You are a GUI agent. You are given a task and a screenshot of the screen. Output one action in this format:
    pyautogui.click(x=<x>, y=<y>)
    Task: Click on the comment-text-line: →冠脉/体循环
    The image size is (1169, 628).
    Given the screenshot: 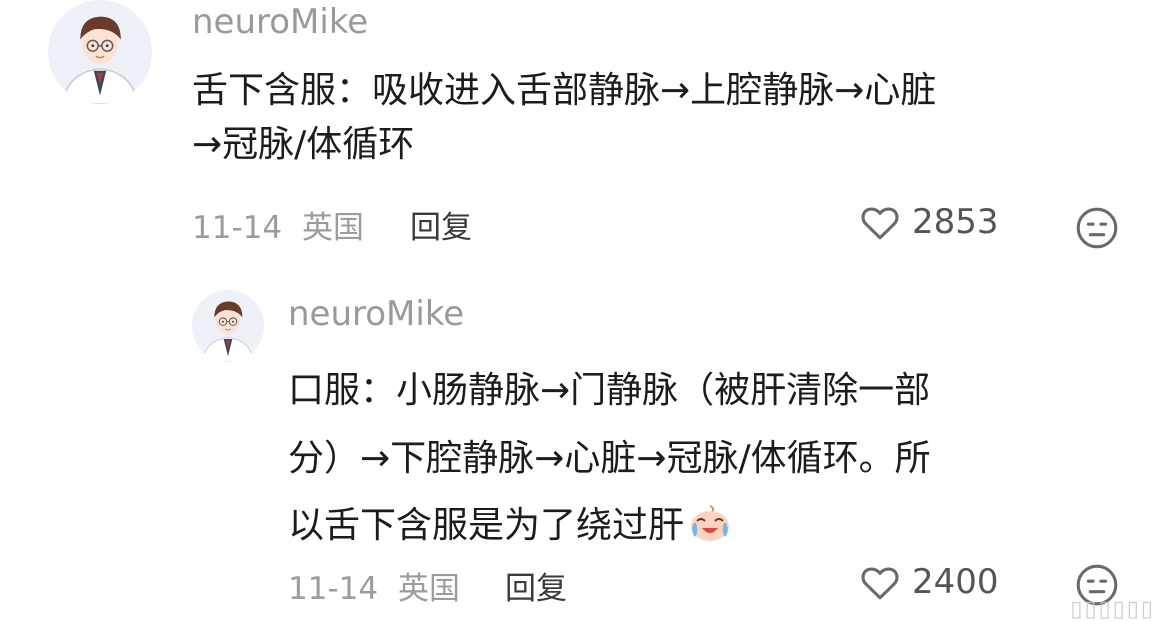 What is the action you would take?
    pyautogui.click(x=303, y=144)
    